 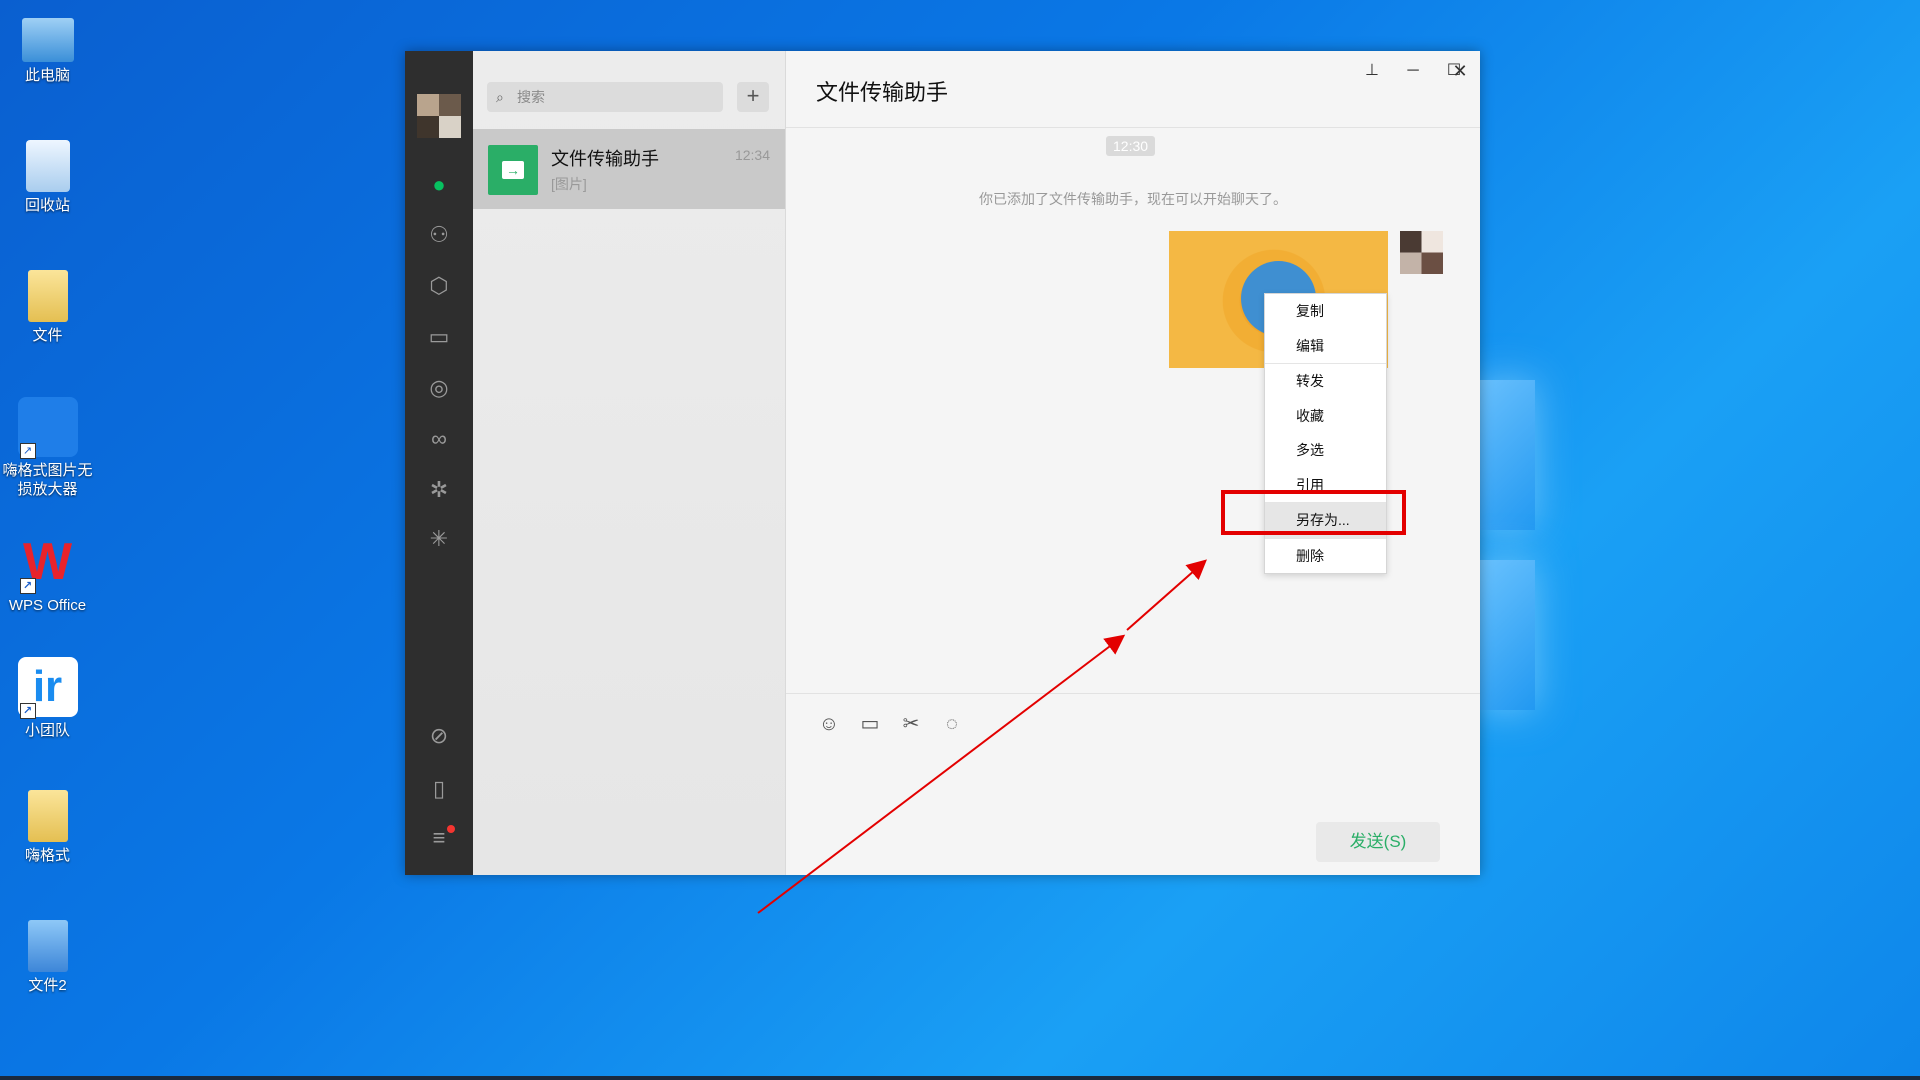 What do you see at coordinates (47, 428) in the screenshot?
I see `owl-app-icon: ↗` at bounding box center [47, 428].